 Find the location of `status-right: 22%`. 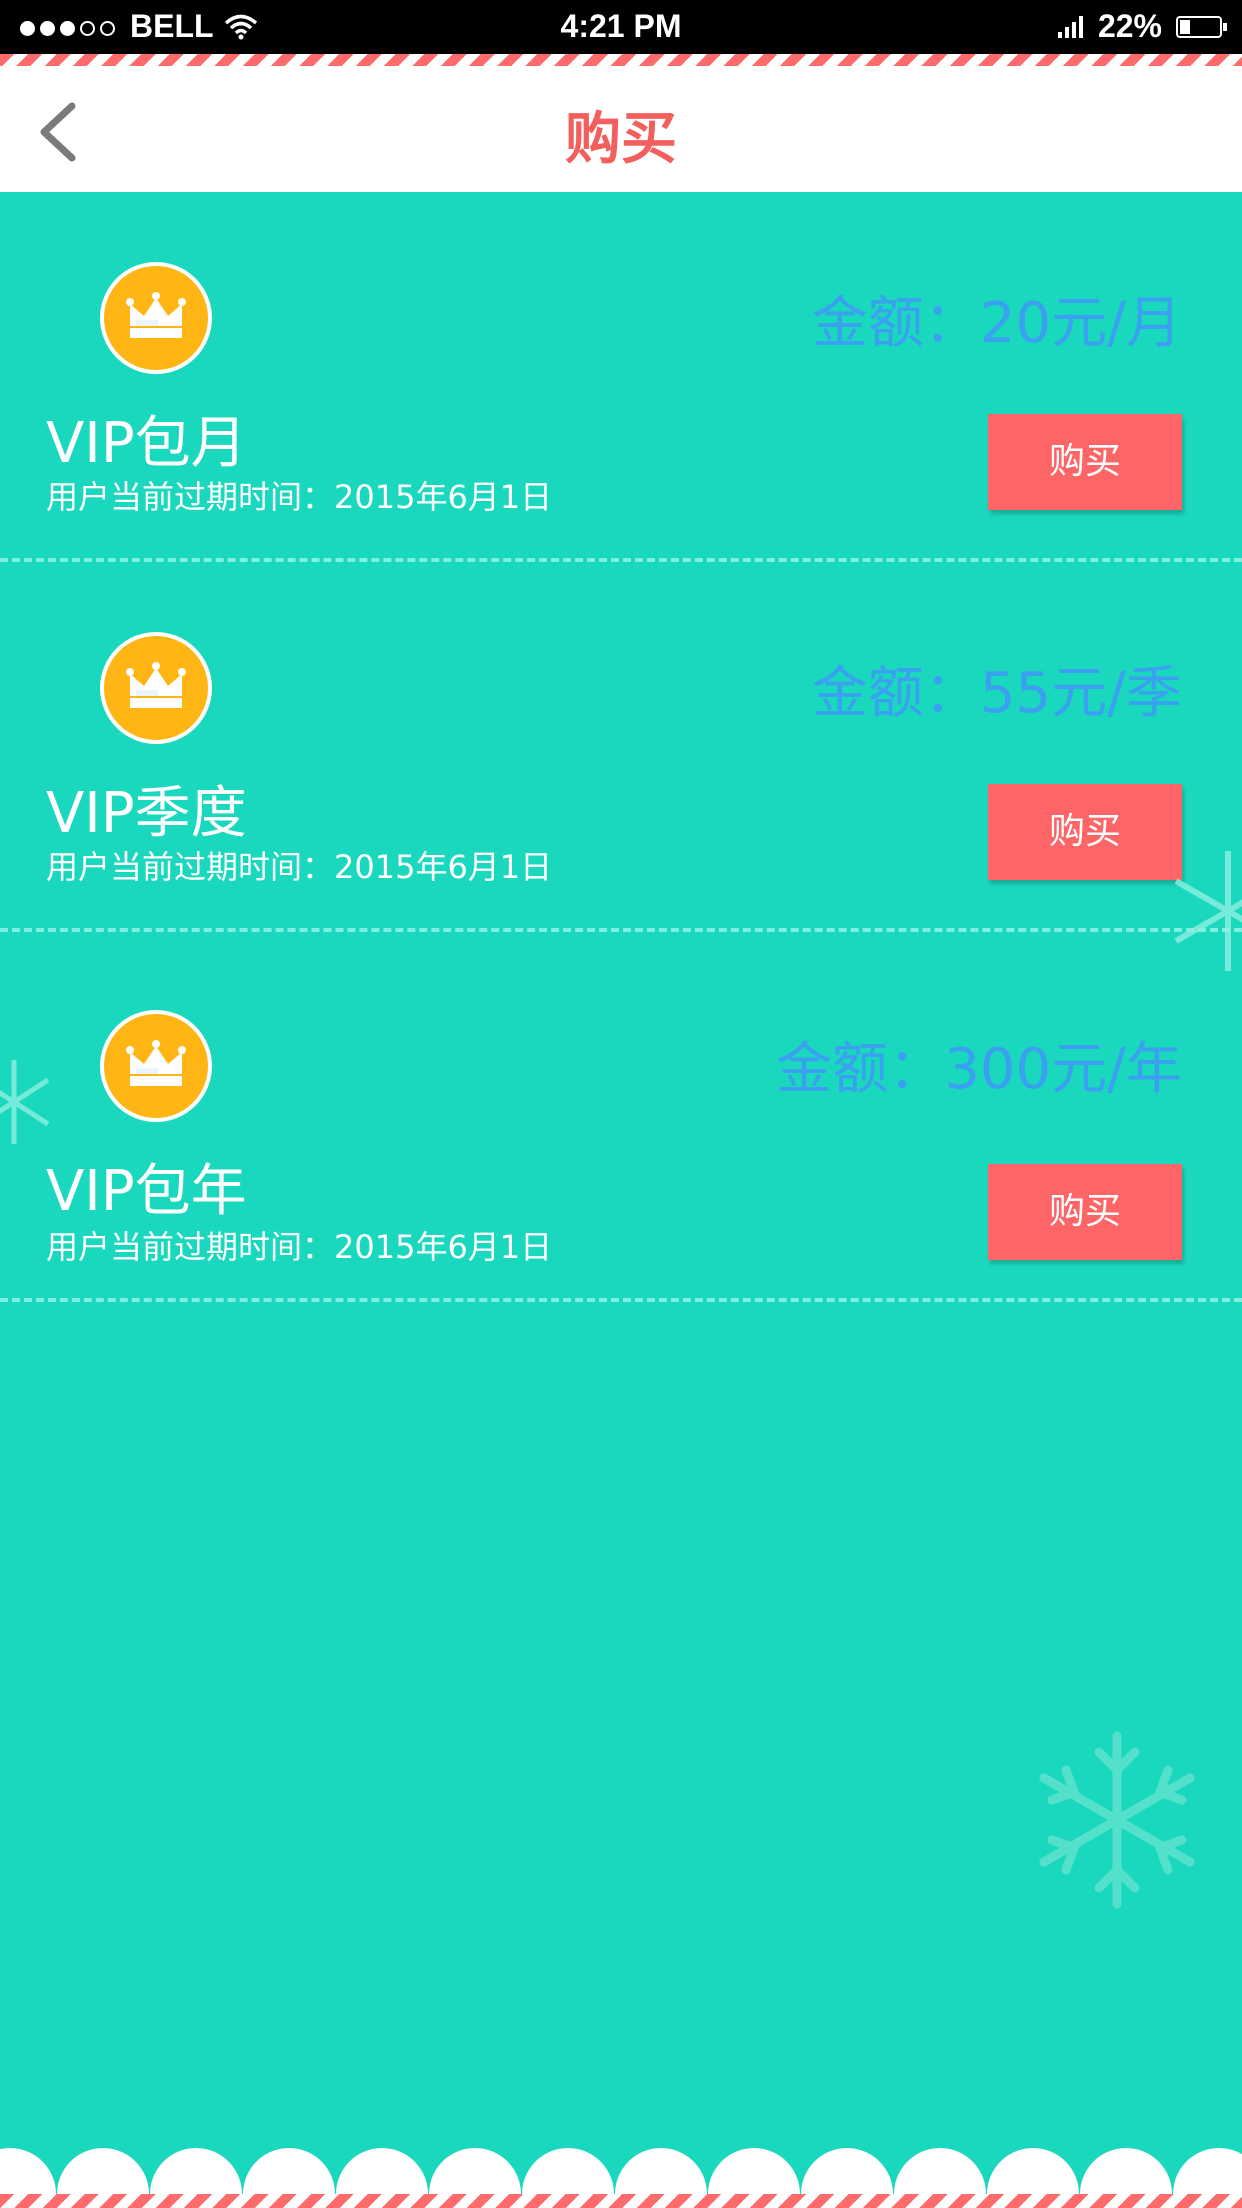

status-right: 22% is located at coordinates (1142, 26).